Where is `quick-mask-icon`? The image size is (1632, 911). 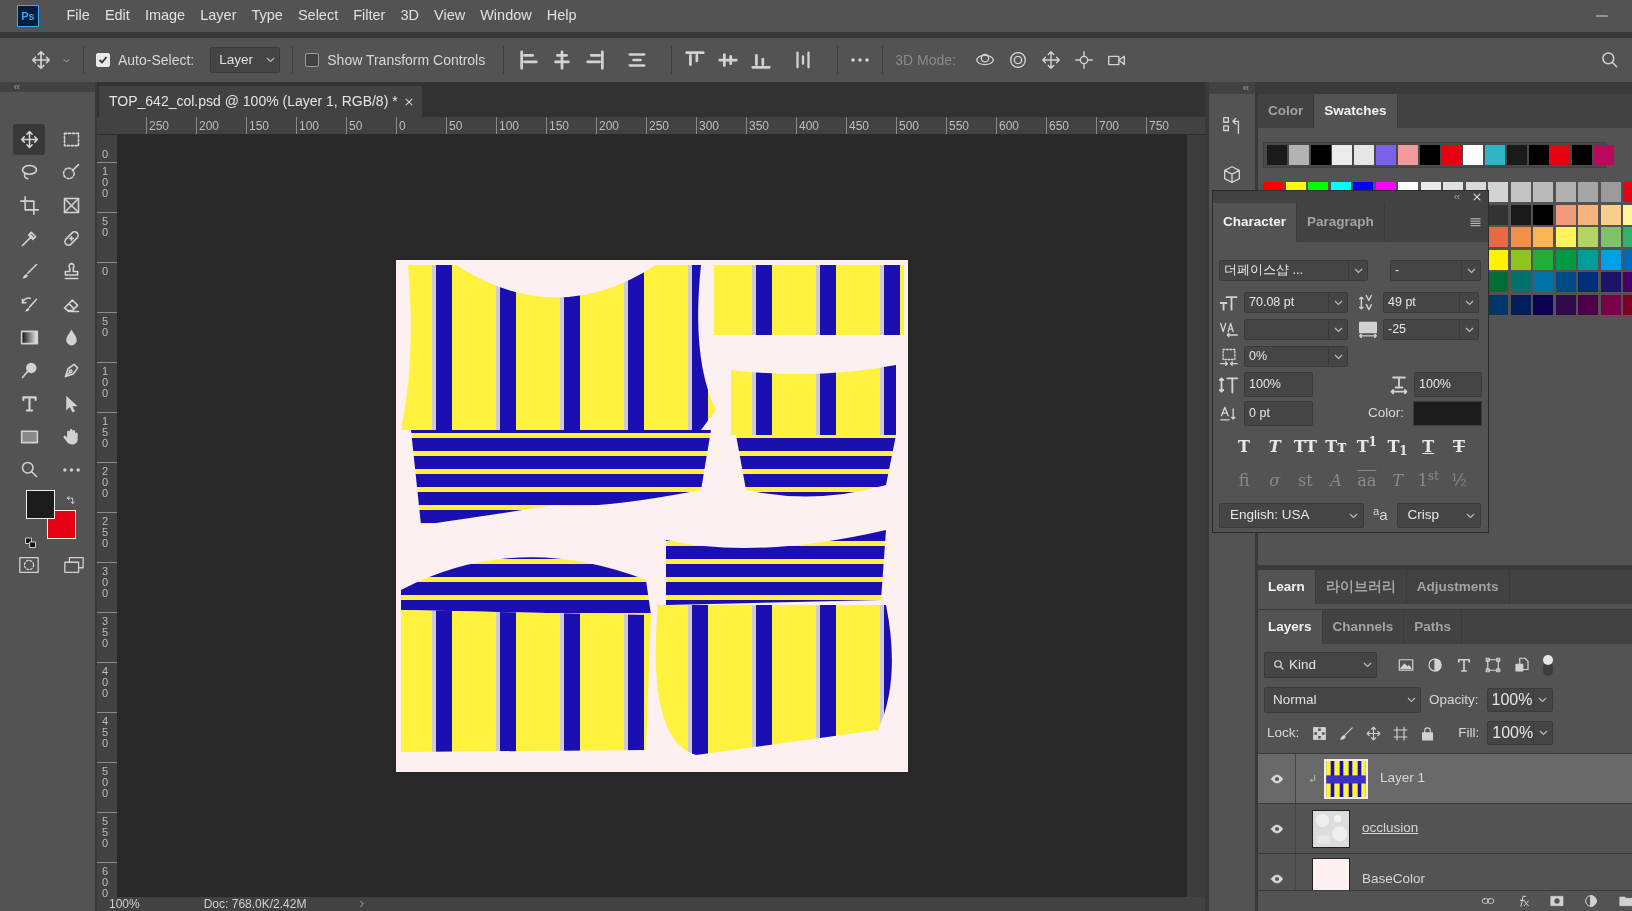
quick-mask-icon is located at coordinates (29, 565).